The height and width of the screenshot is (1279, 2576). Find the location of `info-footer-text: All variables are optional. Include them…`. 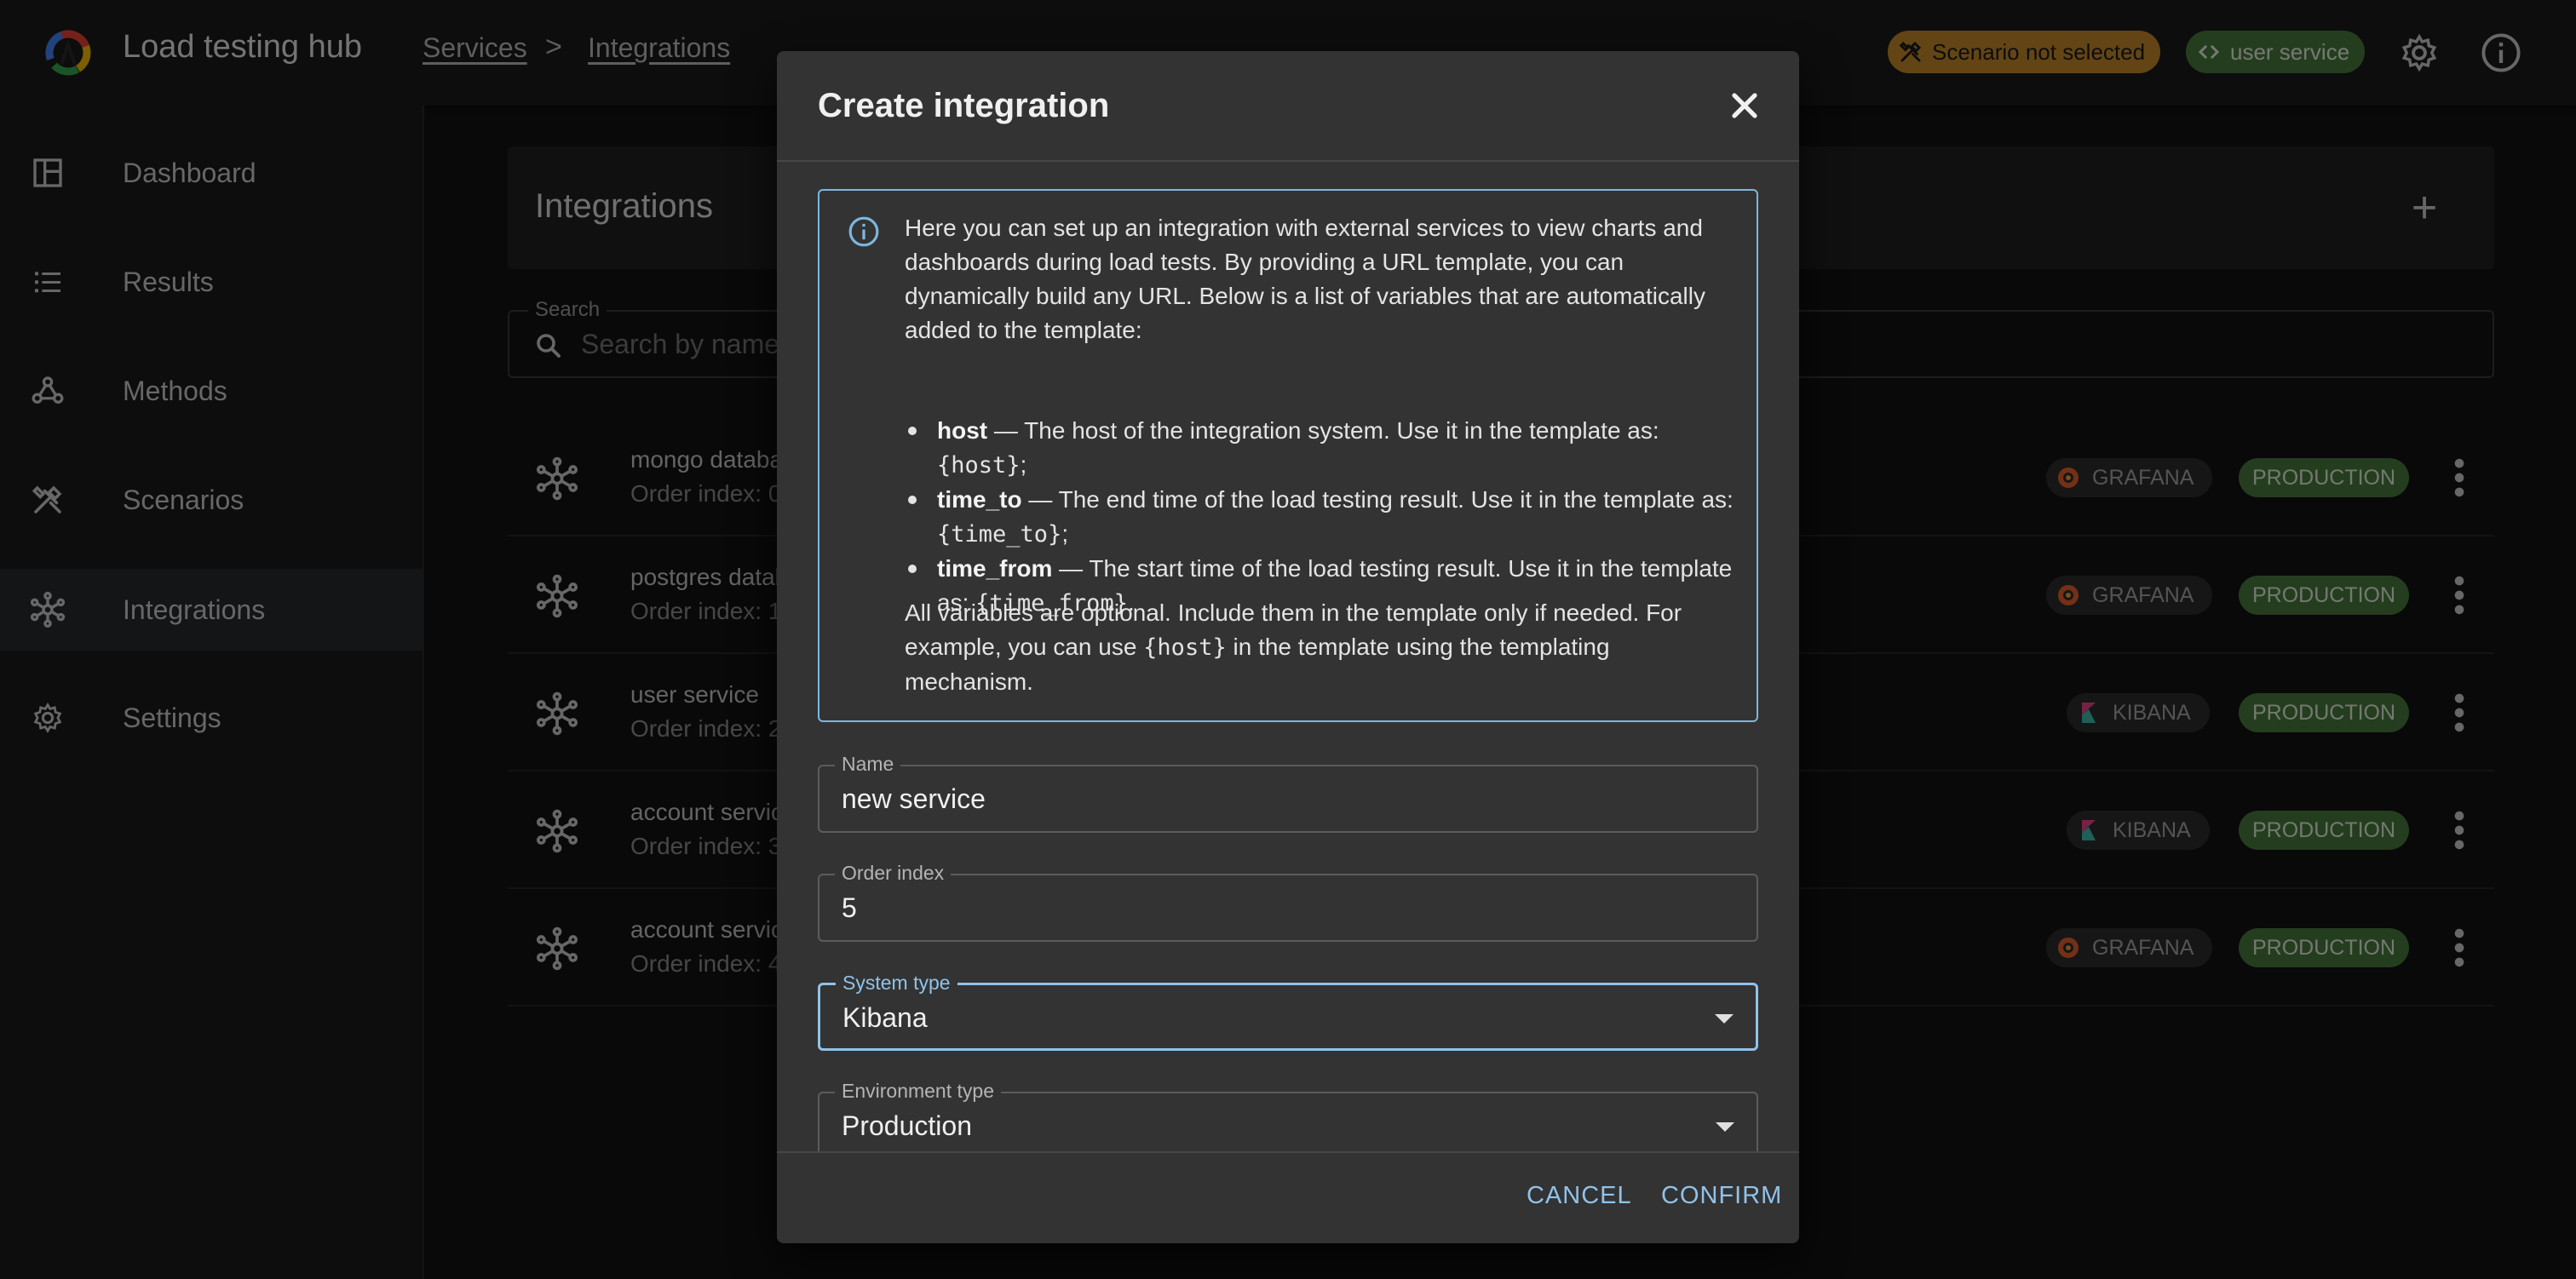

info-footer-text: All variables are optional. Include them… is located at coordinates (1322, 648).